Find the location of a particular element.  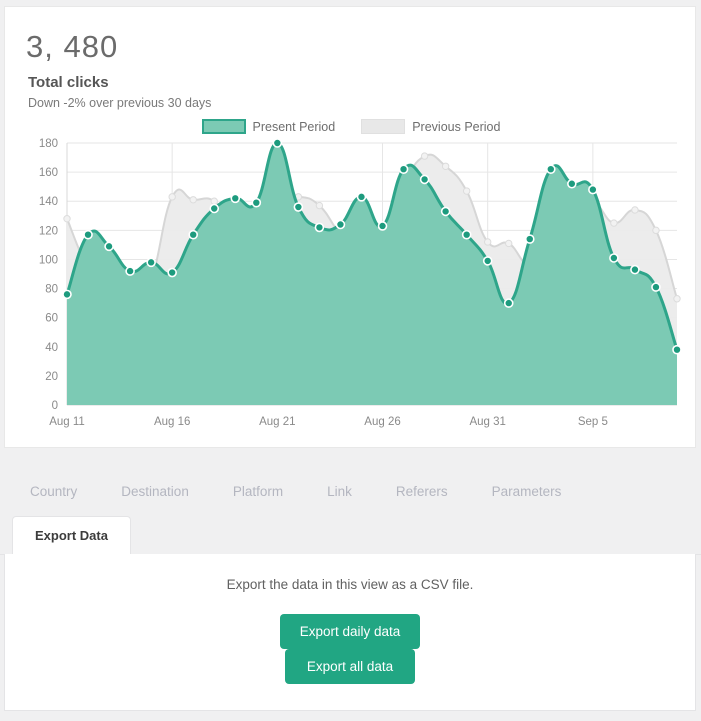

svg-text: 120 is located at coordinates (48, 231).